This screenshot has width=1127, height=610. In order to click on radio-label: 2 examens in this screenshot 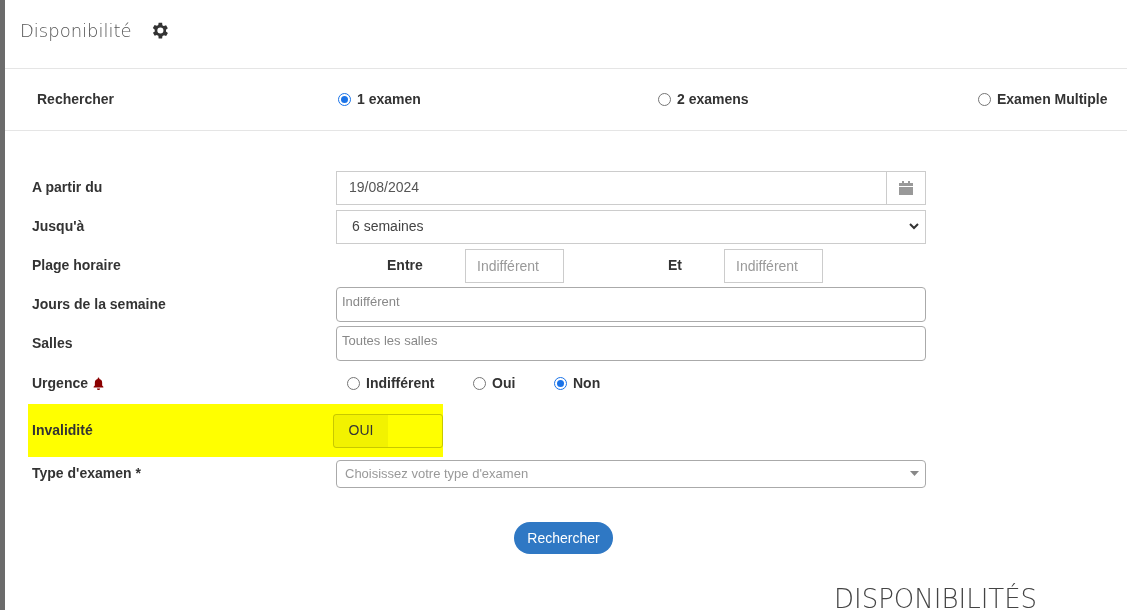, I will do `click(713, 99)`.